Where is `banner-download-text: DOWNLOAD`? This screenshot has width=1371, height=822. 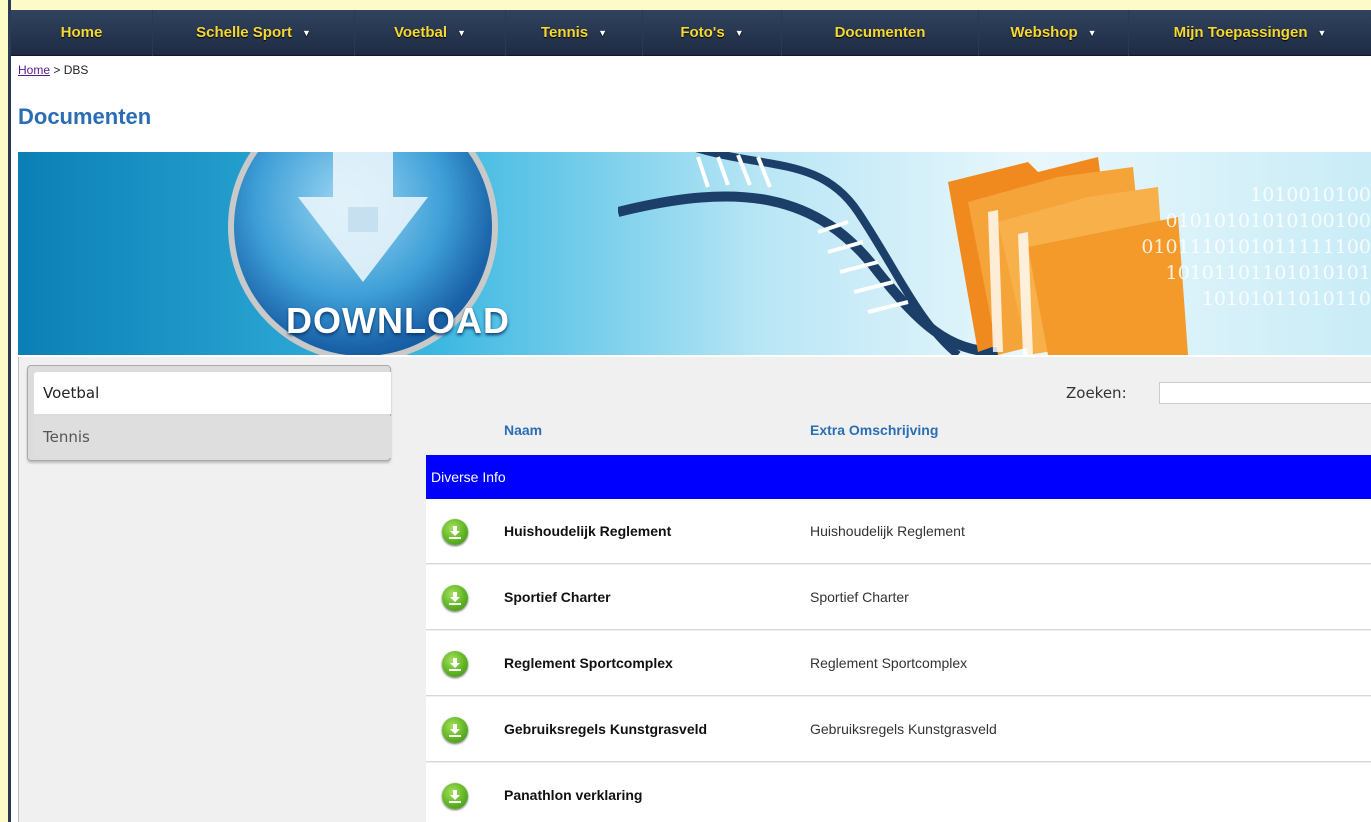
banner-download-text: DOWNLOAD is located at coordinates (398, 320).